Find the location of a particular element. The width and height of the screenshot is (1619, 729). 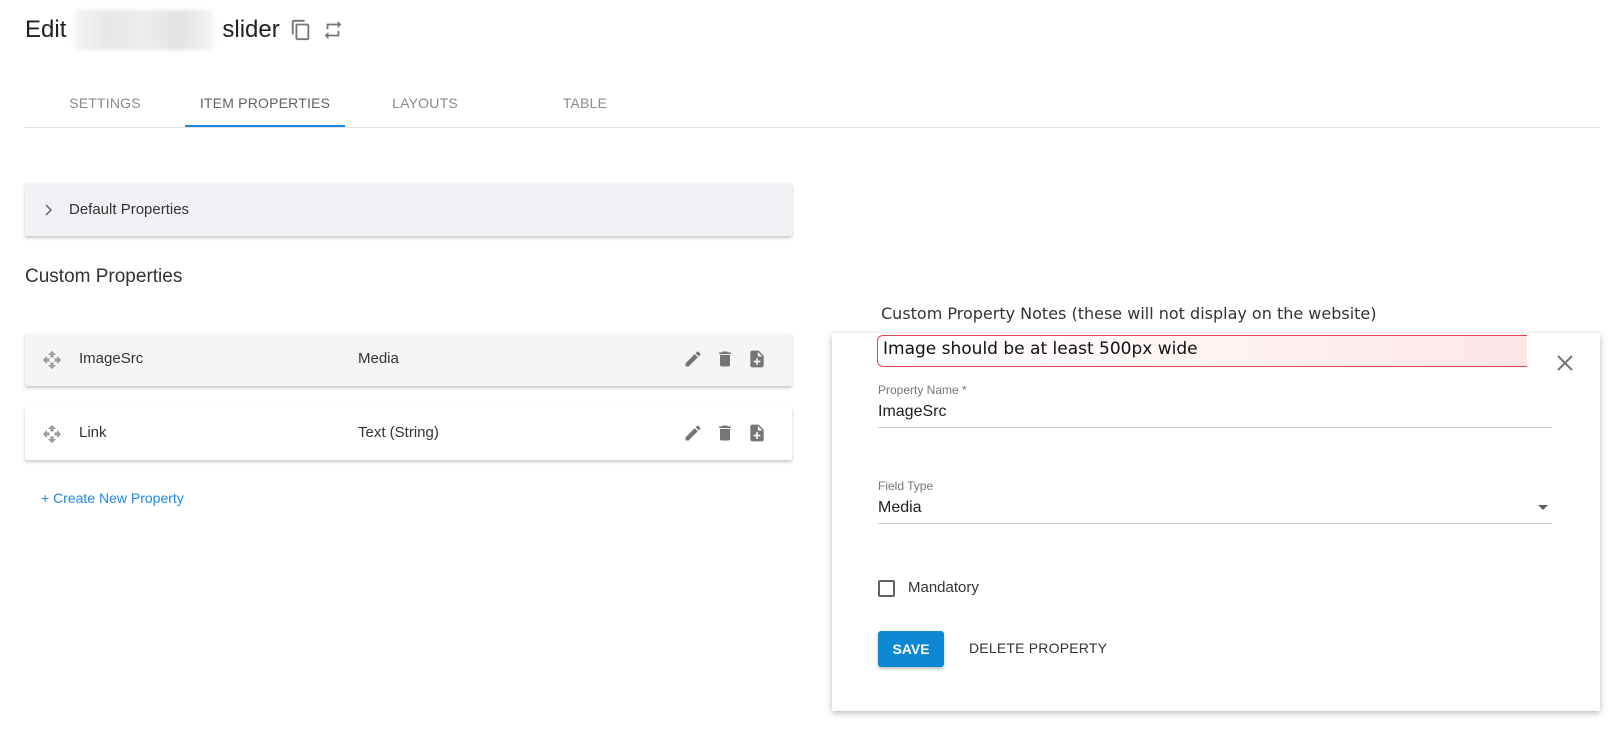

create-new-property-link: + Create New Property is located at coordinates (112, 498).